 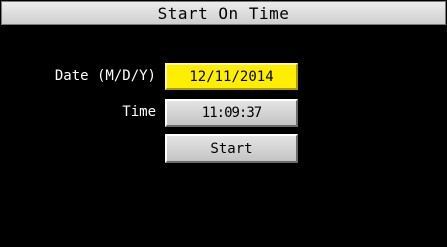 I want to click on date-field: 12/11/2014, so click(x=231, y=76).